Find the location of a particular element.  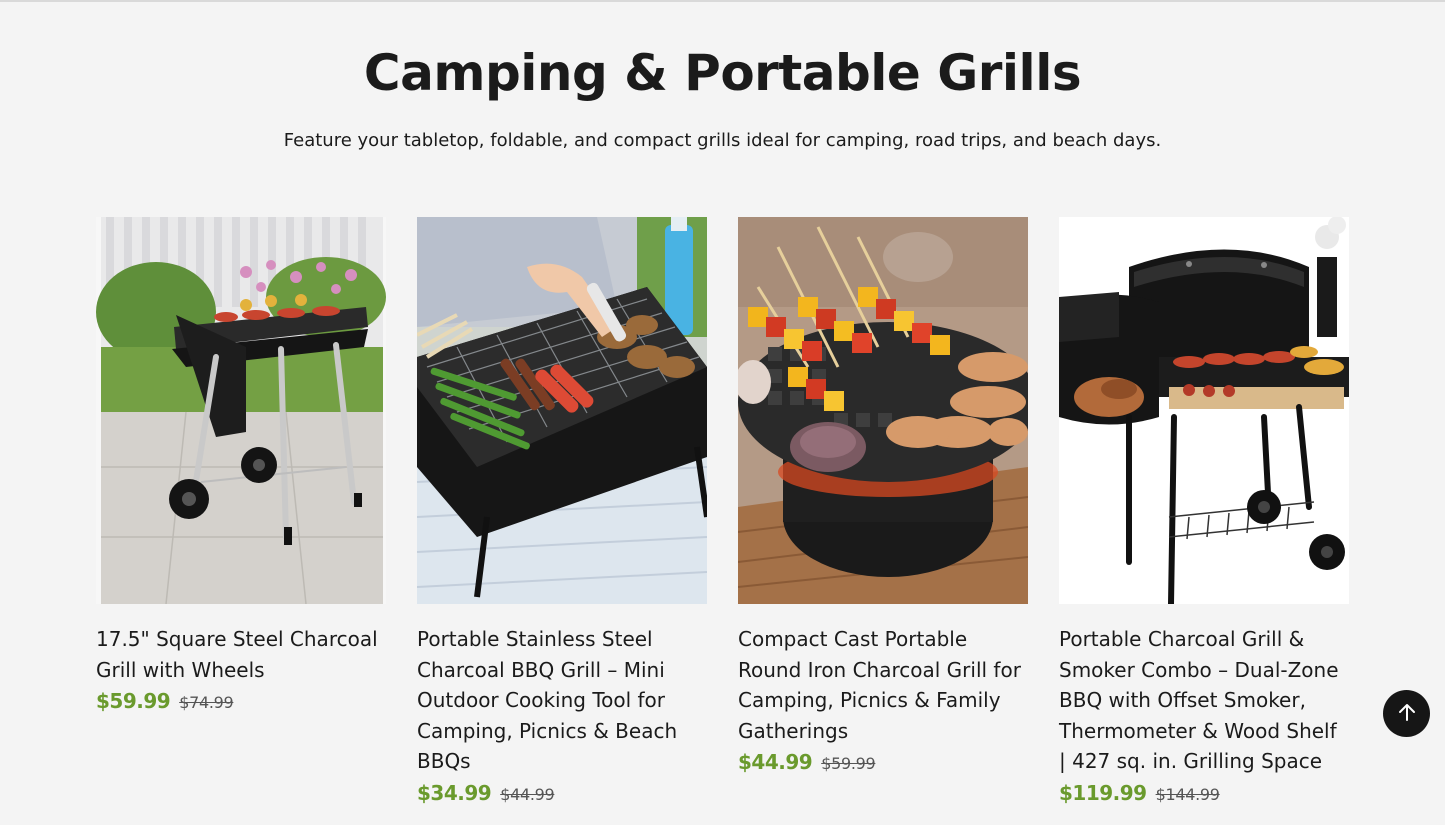

sale-price: $44.99 is located at coordinates (775, 762).